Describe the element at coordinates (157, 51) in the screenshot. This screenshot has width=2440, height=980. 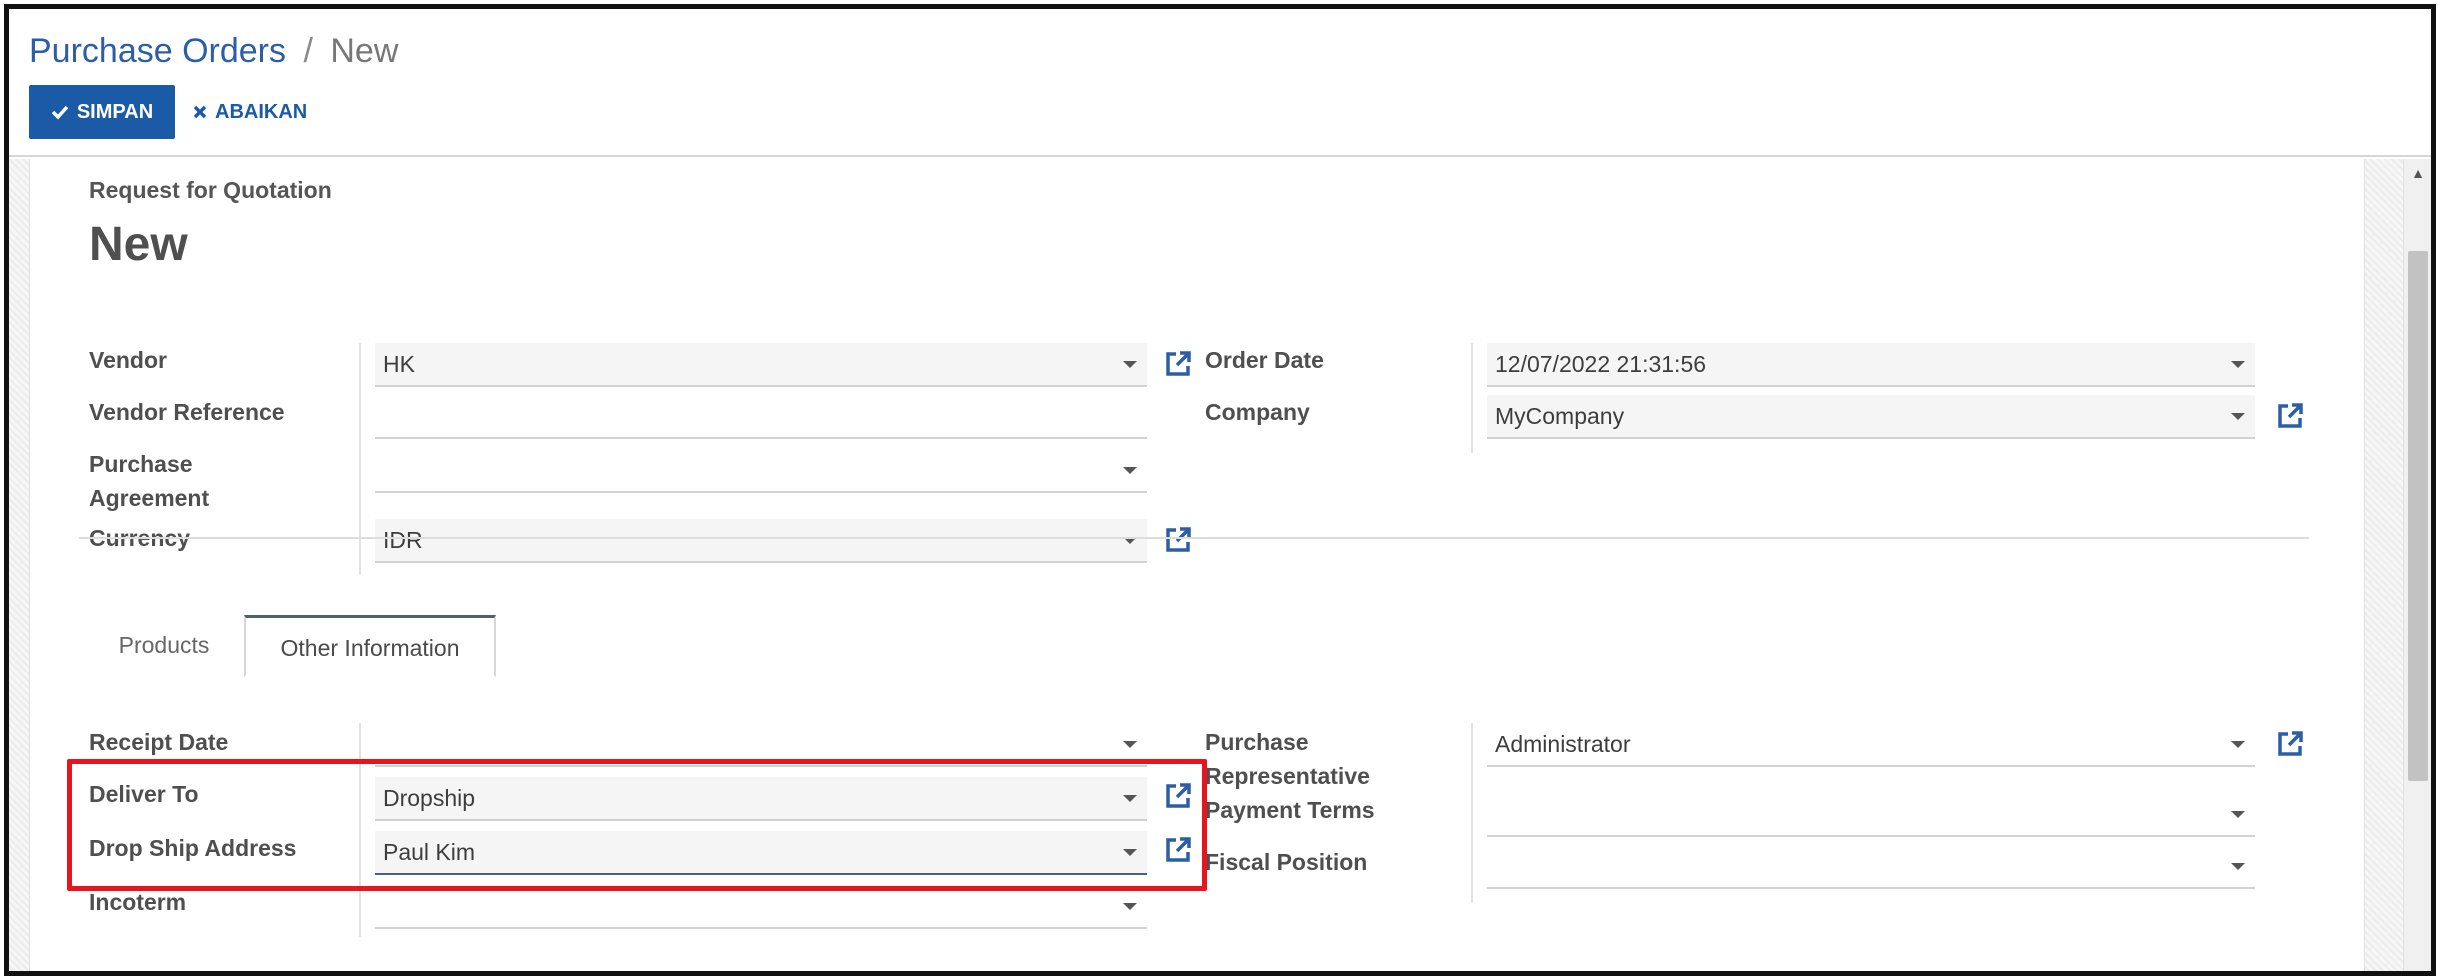
I see `breadcrumb-purchase-orders: Purchase Orders` at that location.